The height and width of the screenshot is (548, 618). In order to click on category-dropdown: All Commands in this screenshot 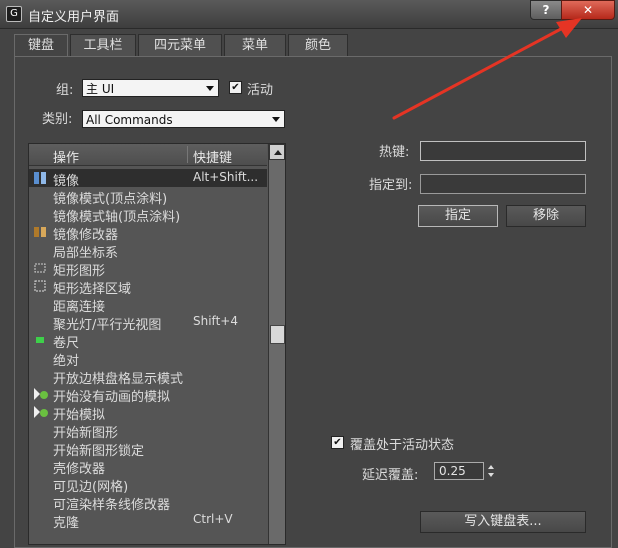, I will do `click(183, 119)`.